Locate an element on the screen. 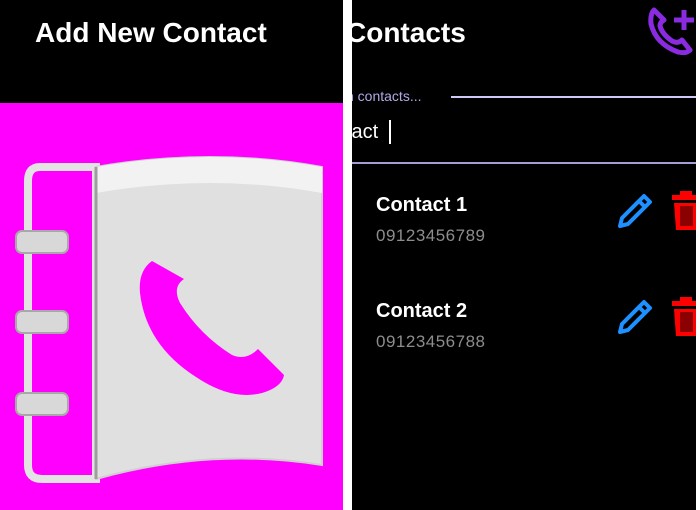 This screenshot has height=510, width=700. contact-phone: 09123456789 is located at coordinates (431, 235).